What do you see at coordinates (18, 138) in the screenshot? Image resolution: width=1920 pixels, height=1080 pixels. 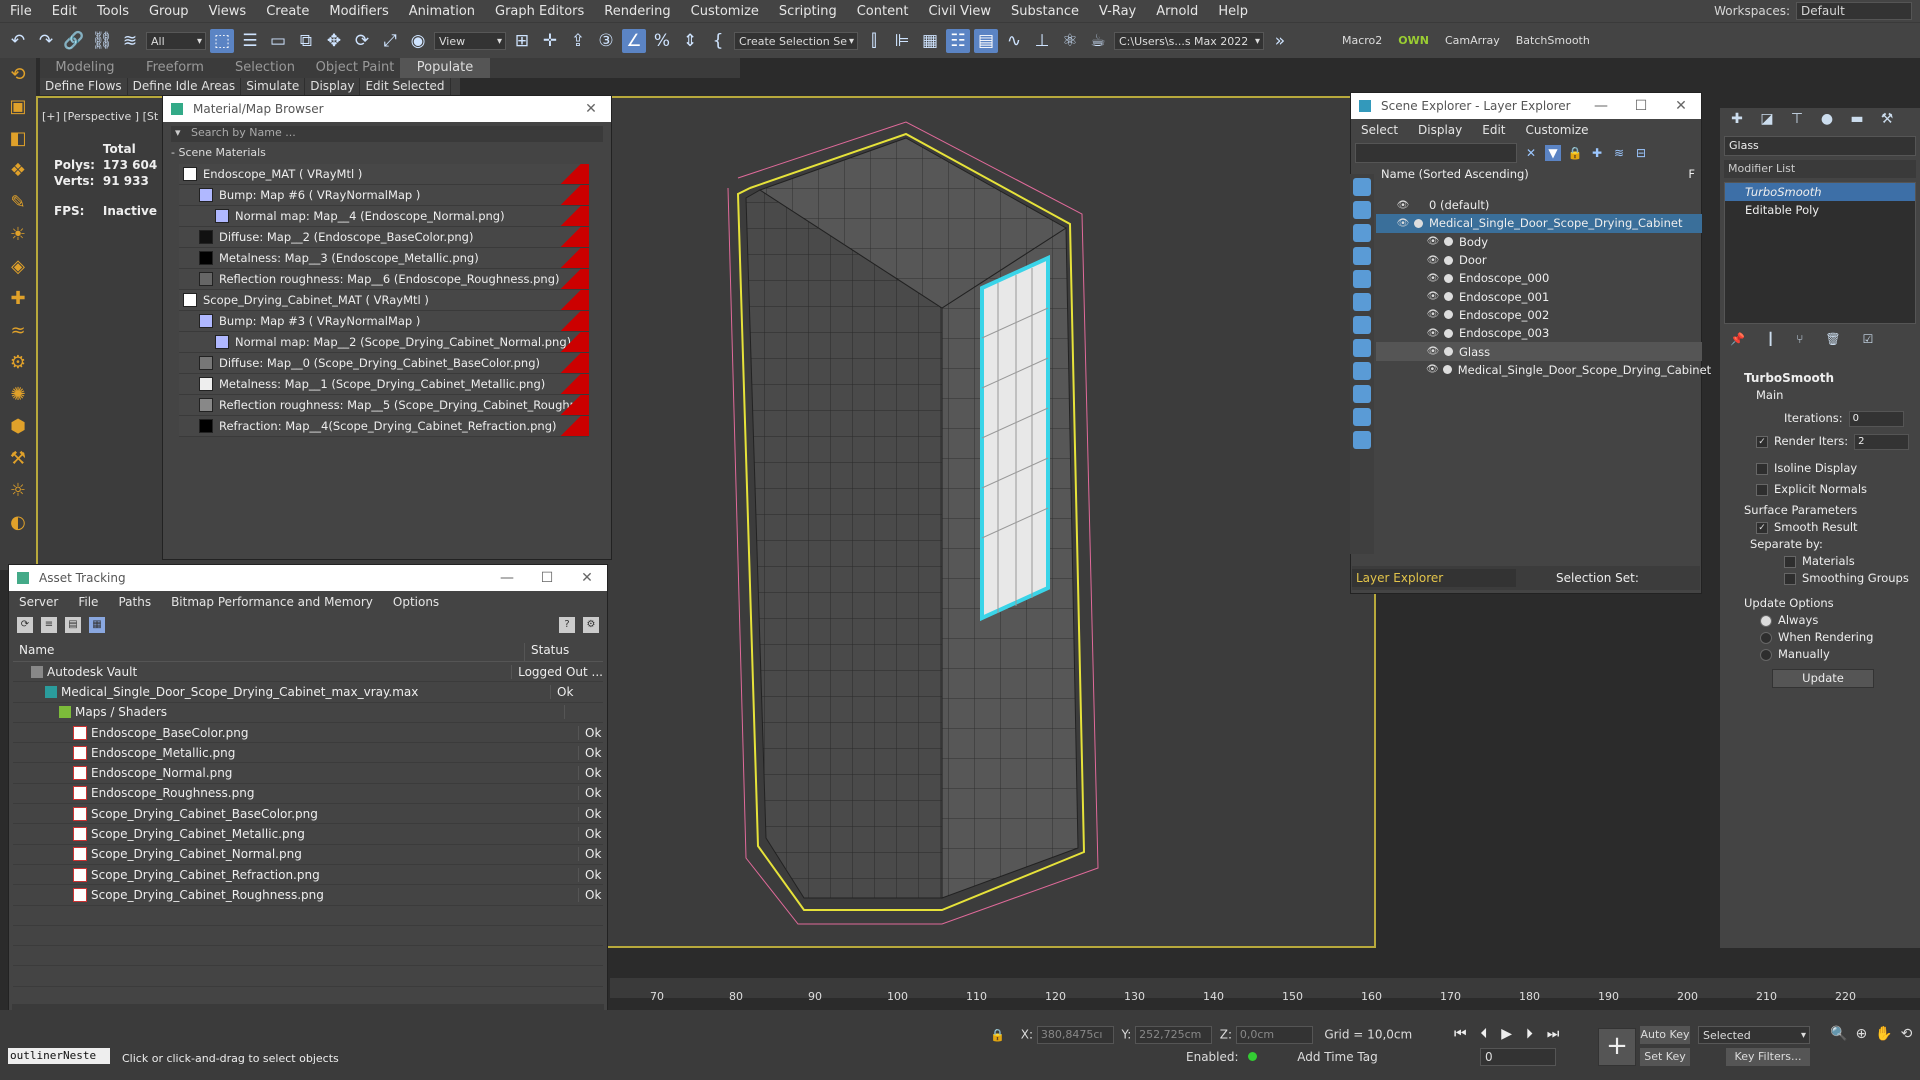 I see `layers-icon: ◧` at bounding box center [18, 138].